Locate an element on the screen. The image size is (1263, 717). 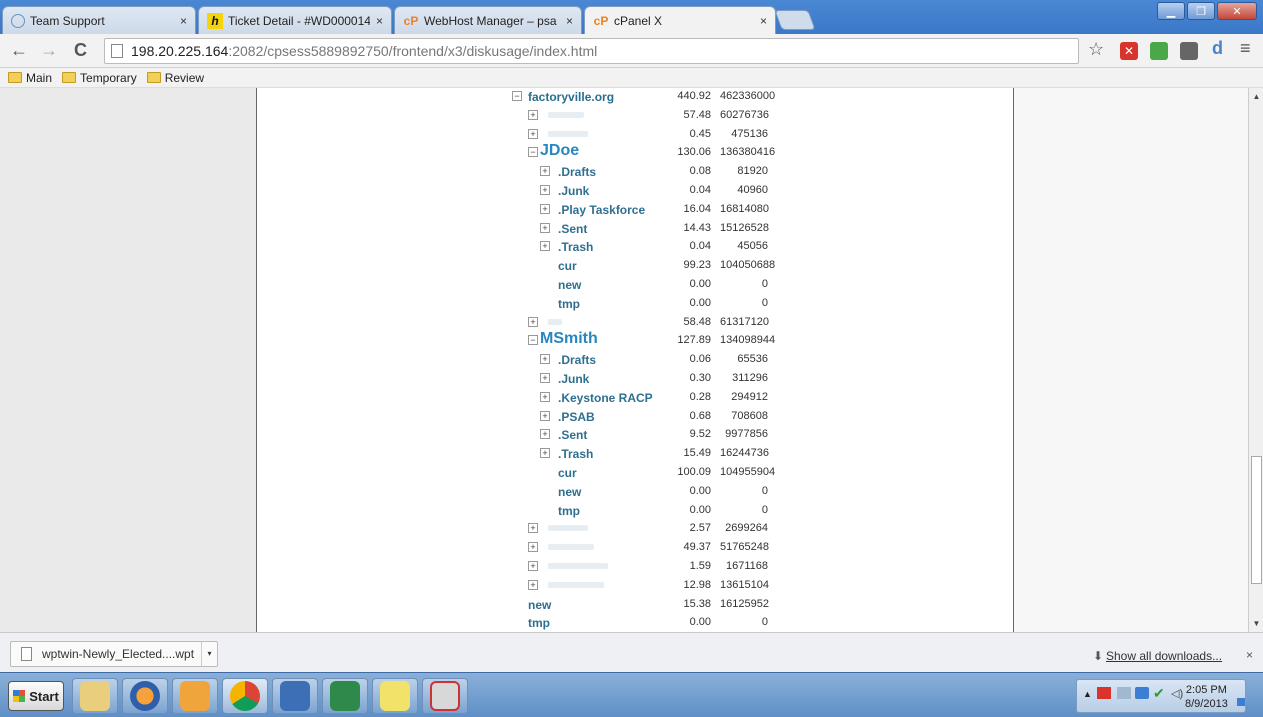
tray-app-icon is located at coordinates (1124, 693).